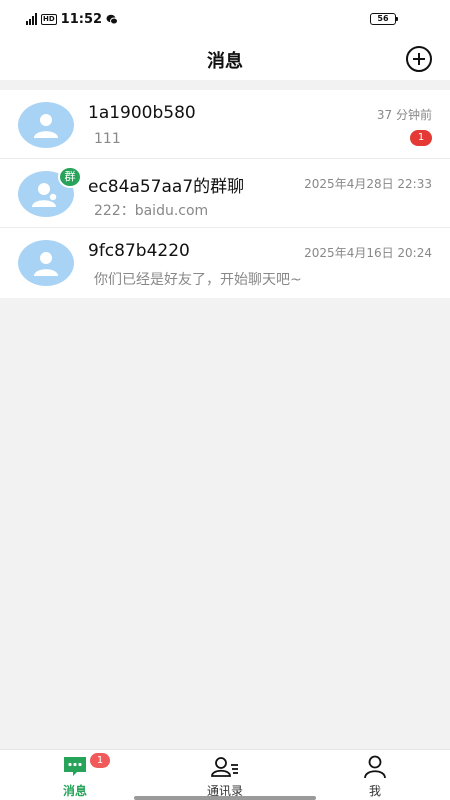 The width and height of the screenshot is (450, 800). I want to click on home-indicator, so click(225, 798).